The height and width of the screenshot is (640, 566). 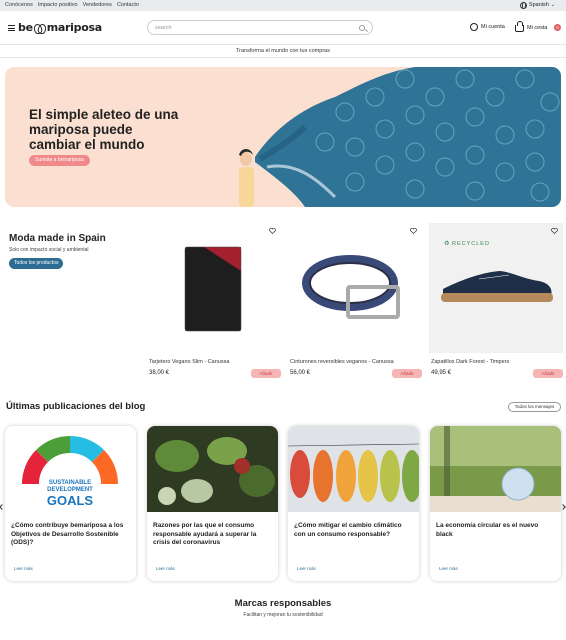 I want to click on language-selector: Spanish ⌄, so click(x=537, y=5).